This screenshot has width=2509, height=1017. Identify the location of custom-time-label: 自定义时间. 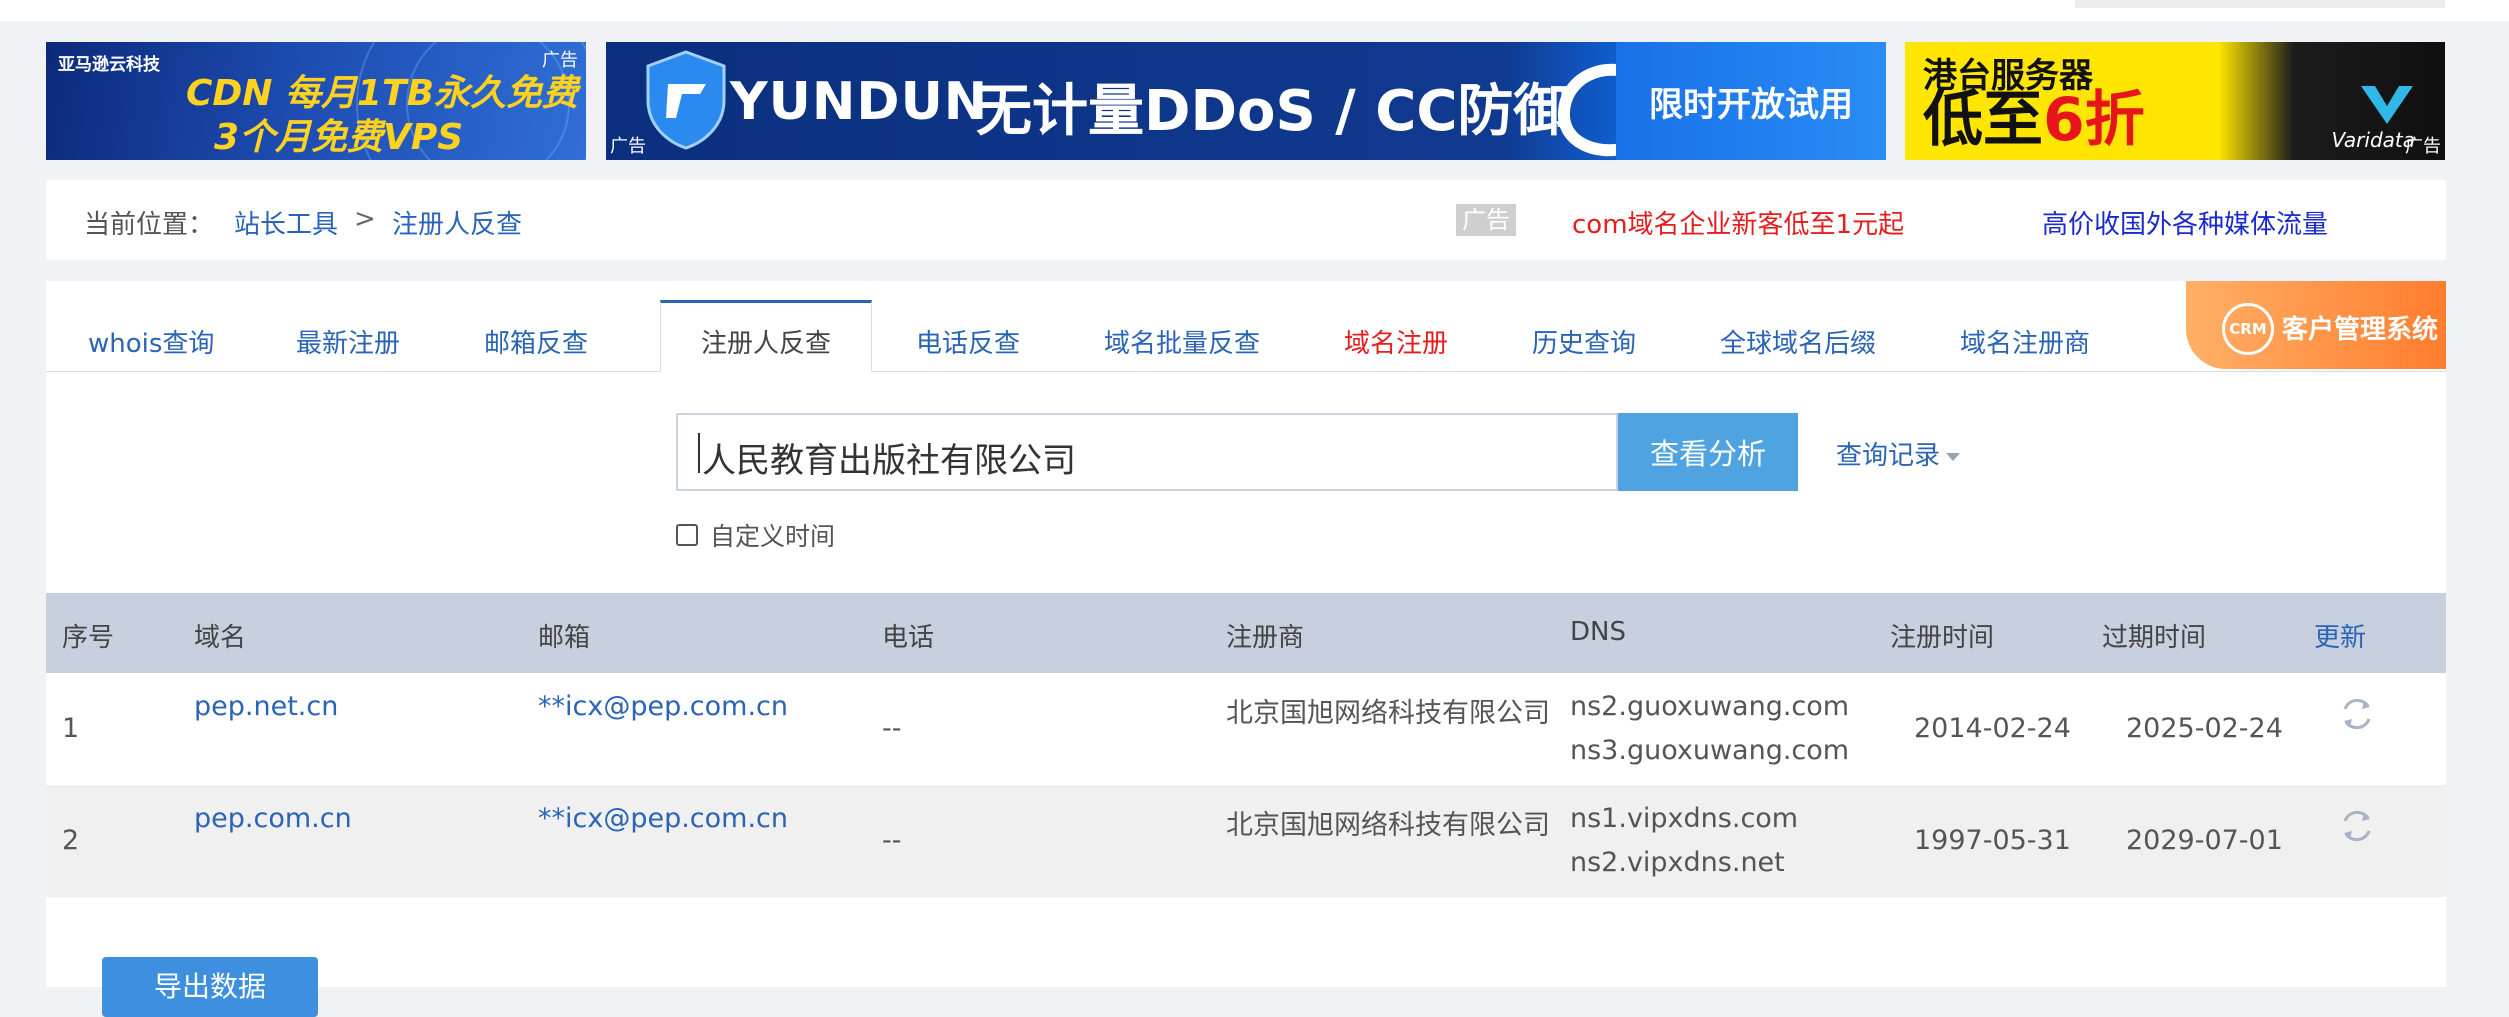
(773, 536).